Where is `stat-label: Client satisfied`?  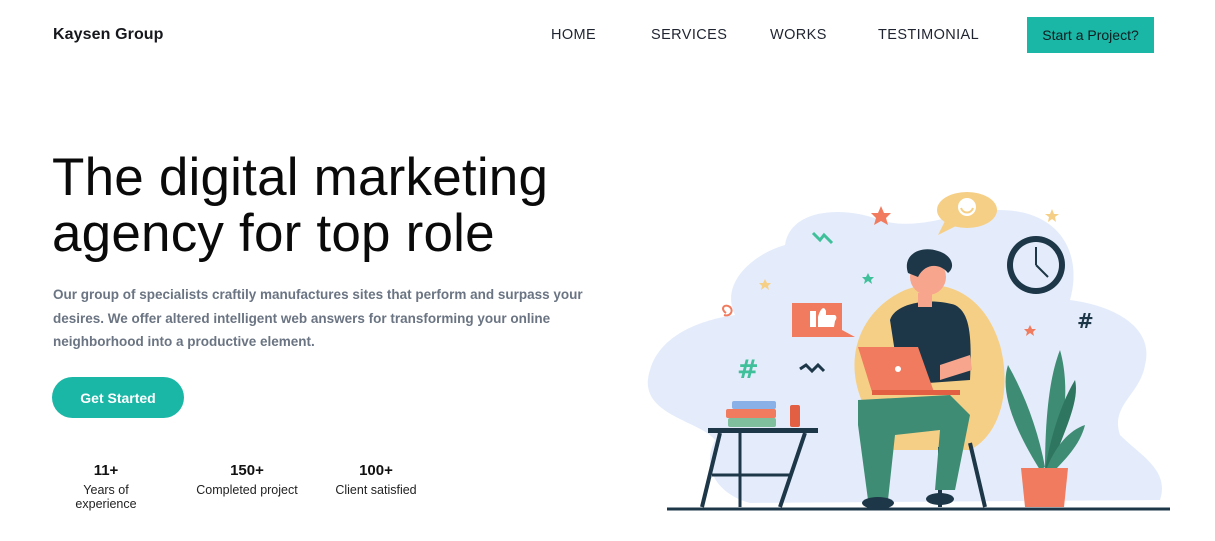
stat-label: Client satisfied is located at coordinates (376, 490).